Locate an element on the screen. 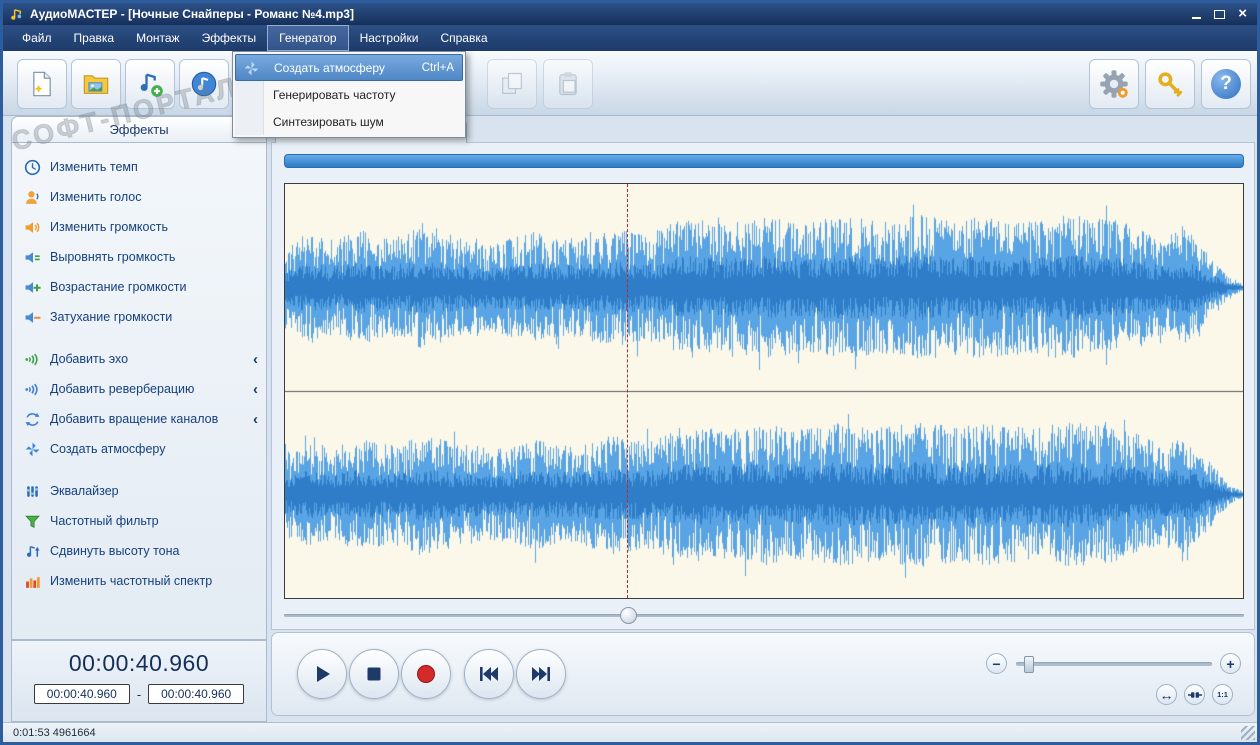 The image size is (1260, 745). effect-add-channel-rotation: Добавить вращение каналов ‹ is located at coordinates (139, 419).